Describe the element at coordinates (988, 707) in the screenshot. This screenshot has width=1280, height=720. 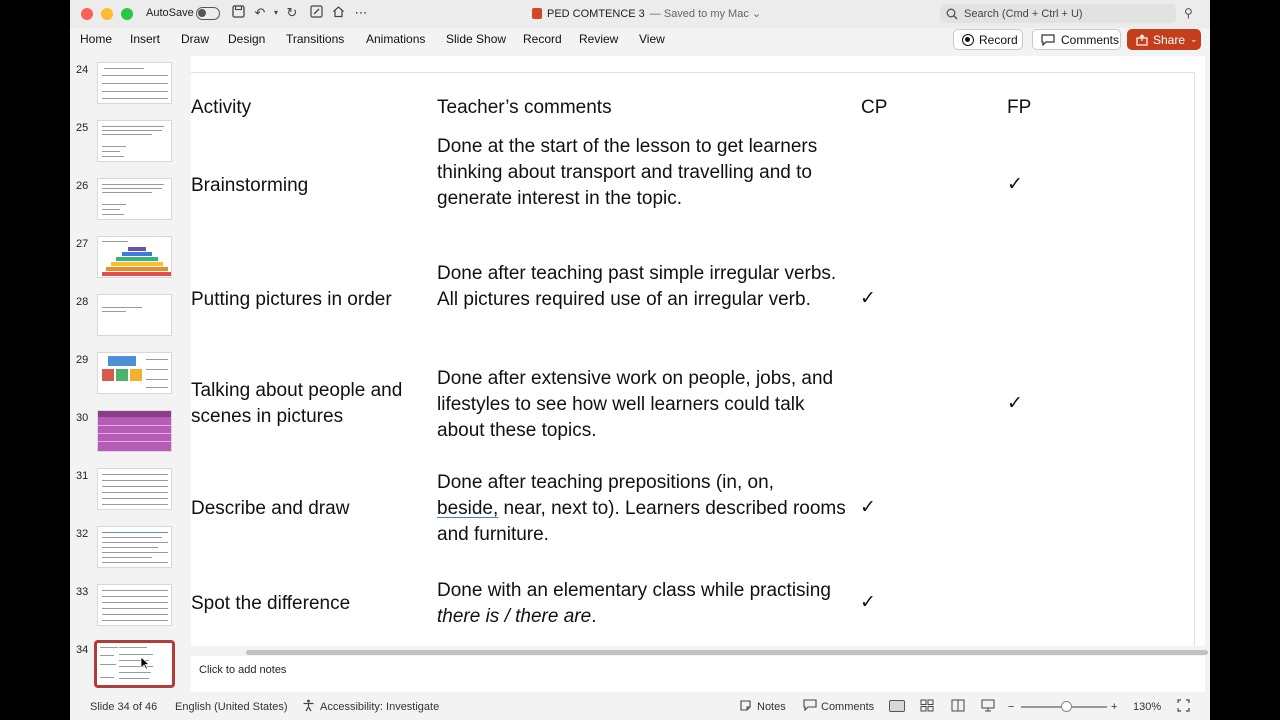
I see `slide-show-icon` at that location.